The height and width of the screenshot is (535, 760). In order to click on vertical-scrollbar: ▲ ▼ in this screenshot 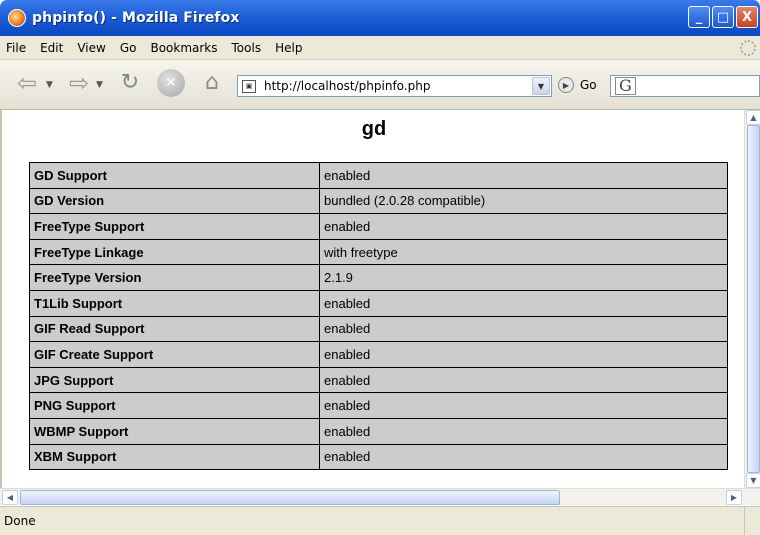, I will do `click(752, 299)`.